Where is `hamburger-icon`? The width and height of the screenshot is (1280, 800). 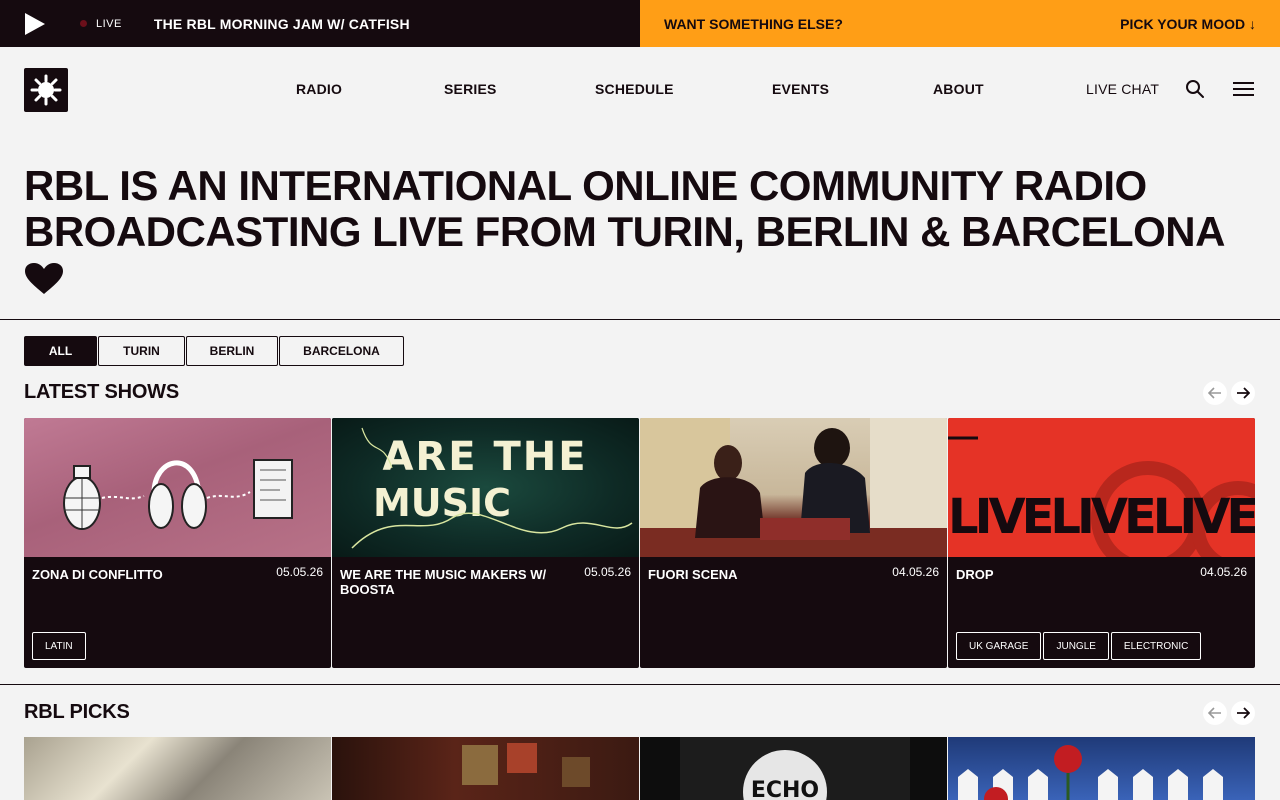
hamburger-icon is located at coordinates (1243, 89).